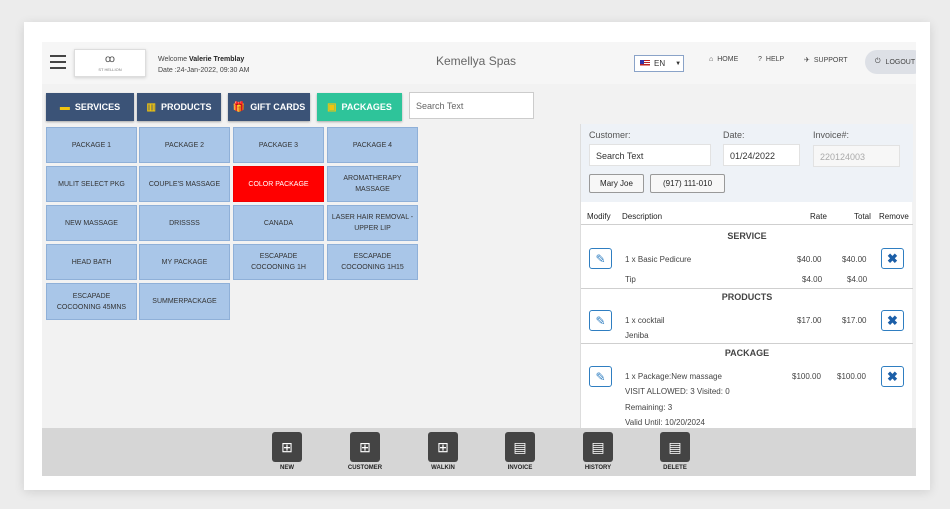  I want to click on tool-label: CUSTOMER, so click(365, 468).